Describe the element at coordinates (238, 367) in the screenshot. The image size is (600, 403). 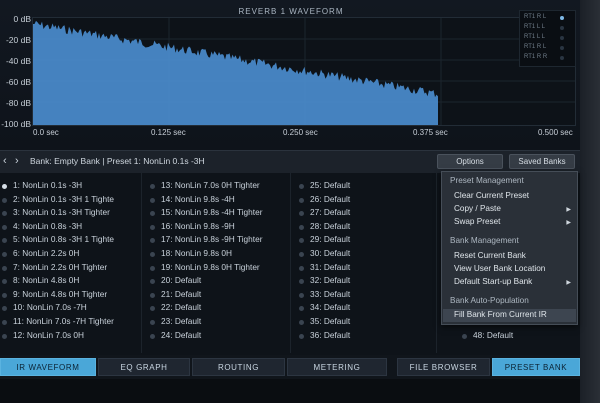
I see `tab-routing: ROUTING` at that location.